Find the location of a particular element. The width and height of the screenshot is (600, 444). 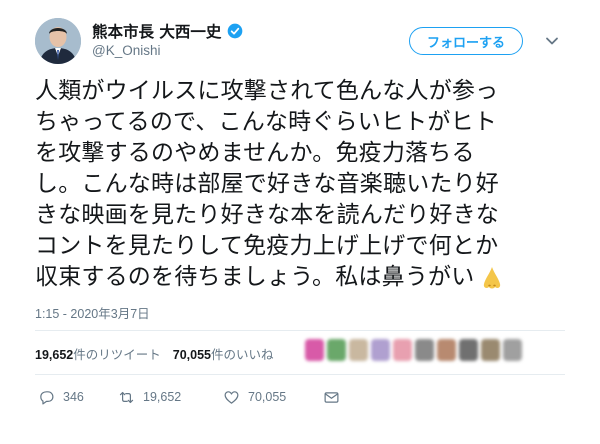

chevron-down-icon is located at coordinates (552, 41).